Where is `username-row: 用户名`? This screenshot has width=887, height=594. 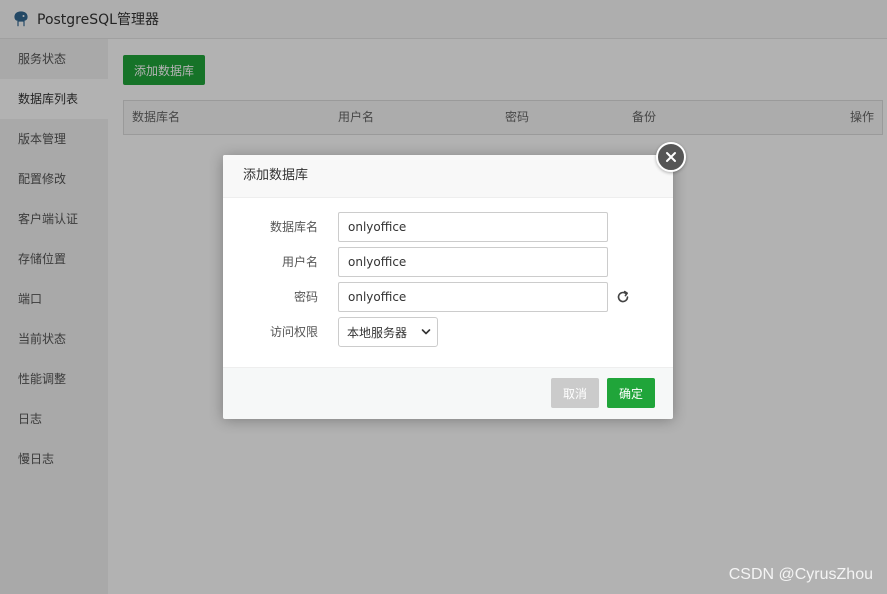 username-row: 用户名 is located at coordinates (448, 262).